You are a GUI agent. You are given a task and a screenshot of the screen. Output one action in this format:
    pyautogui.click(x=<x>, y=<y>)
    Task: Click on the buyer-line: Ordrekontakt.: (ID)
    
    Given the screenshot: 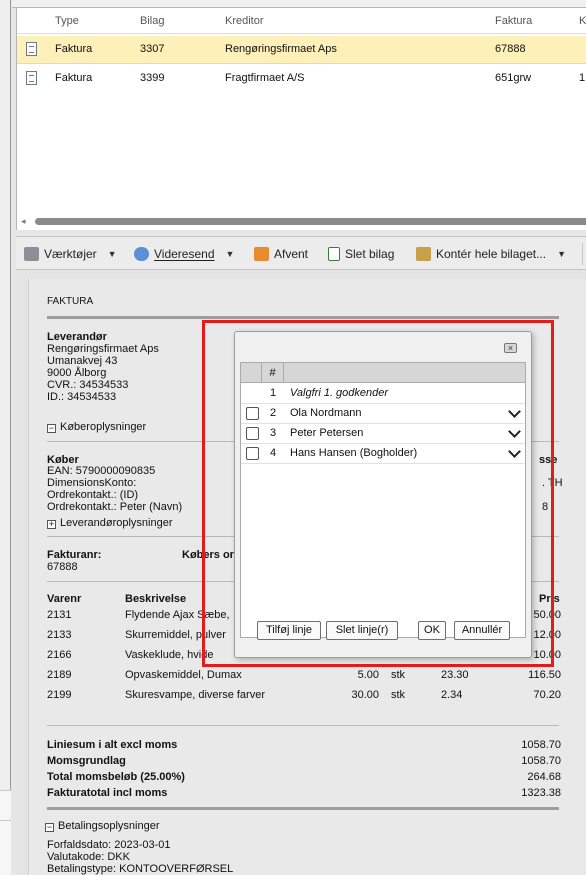 What is the action you would take?
    pyautogui.click(x=93, y=495)
    